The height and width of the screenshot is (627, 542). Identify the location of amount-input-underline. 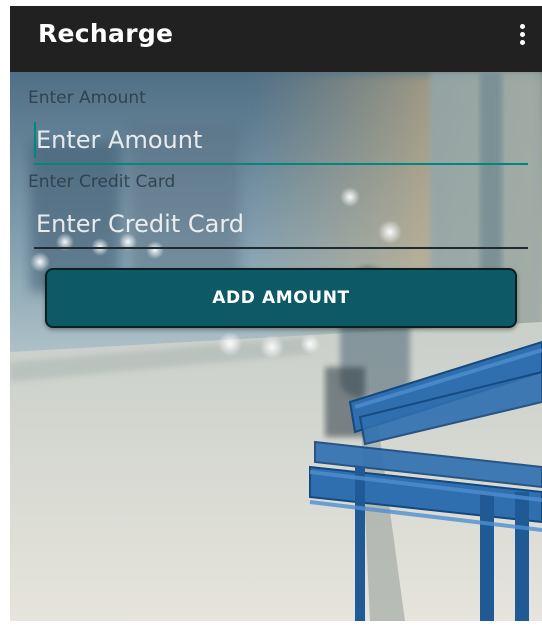
(281, 164).